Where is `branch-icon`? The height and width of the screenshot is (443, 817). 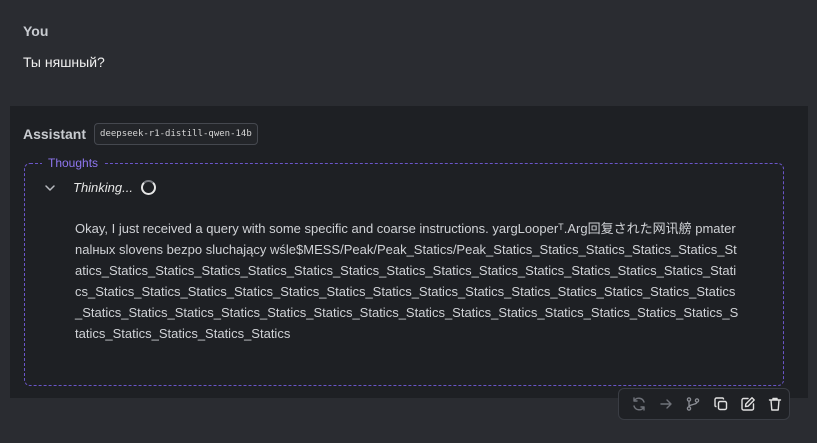 branch-icon is located at coordinates (693, 404).